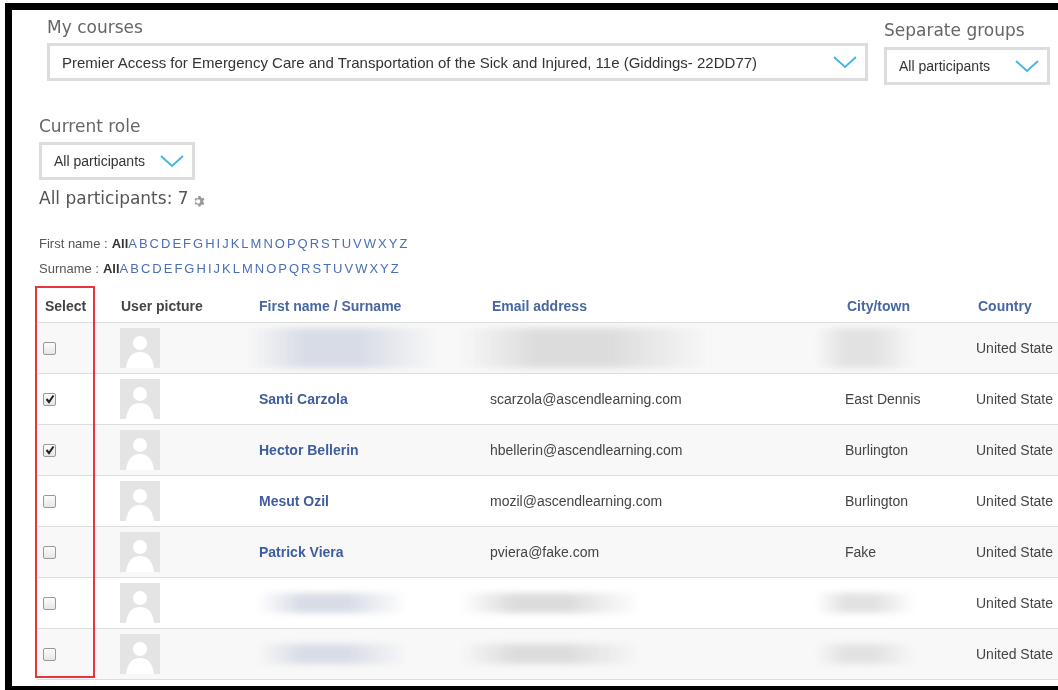  What do you see at coordinates (457, 62) in the screenshot?
I see `course-dropdown: Premier Access for Emergency Care and Transportation of the Sick and Injured, 11e (Giddings- 22DD77)` at bounding box center [457, 62].